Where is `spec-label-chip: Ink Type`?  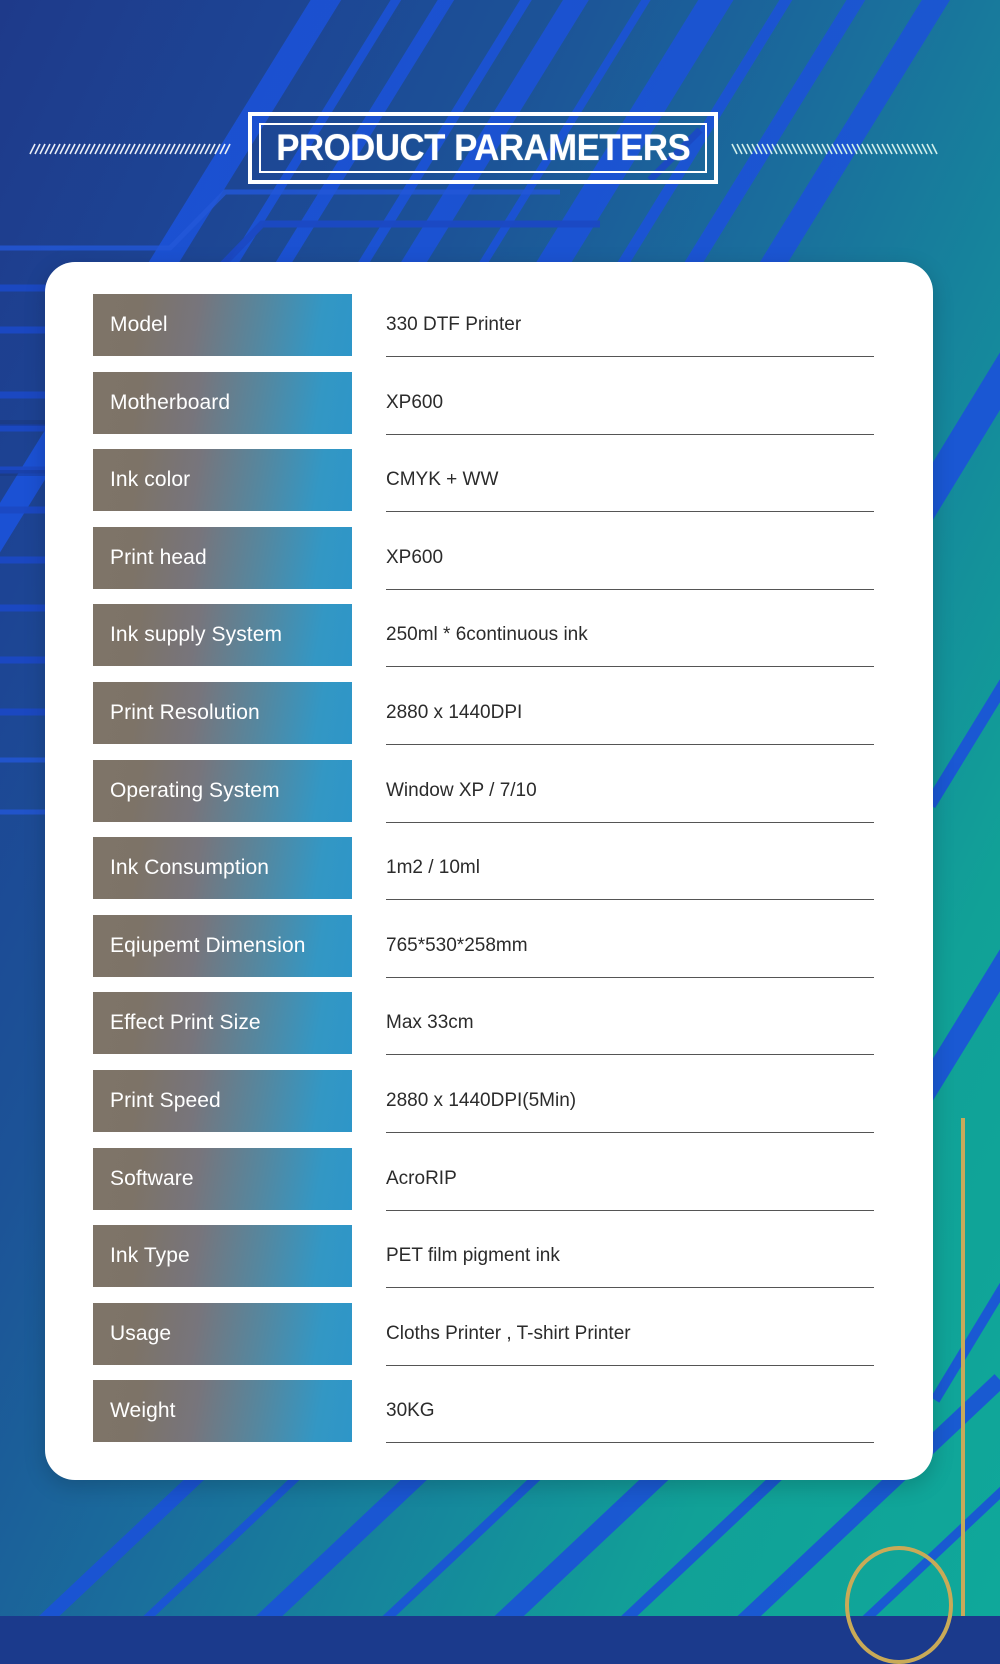 spec-label-chip: Ink Type is located at coordinates (222, 1256).